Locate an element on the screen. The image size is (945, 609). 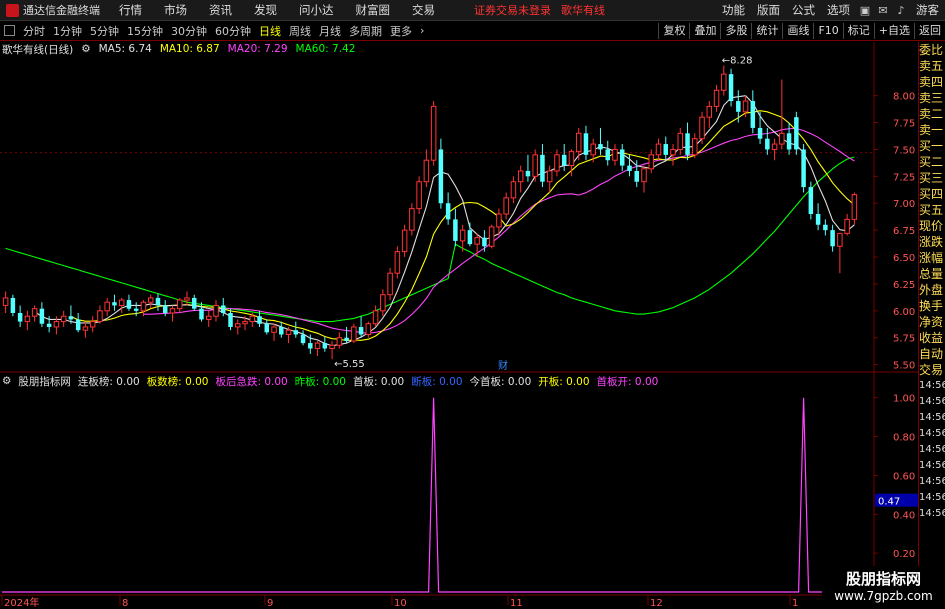
indicator-tick-label: 0.80 is located at coordinates (904, 438).